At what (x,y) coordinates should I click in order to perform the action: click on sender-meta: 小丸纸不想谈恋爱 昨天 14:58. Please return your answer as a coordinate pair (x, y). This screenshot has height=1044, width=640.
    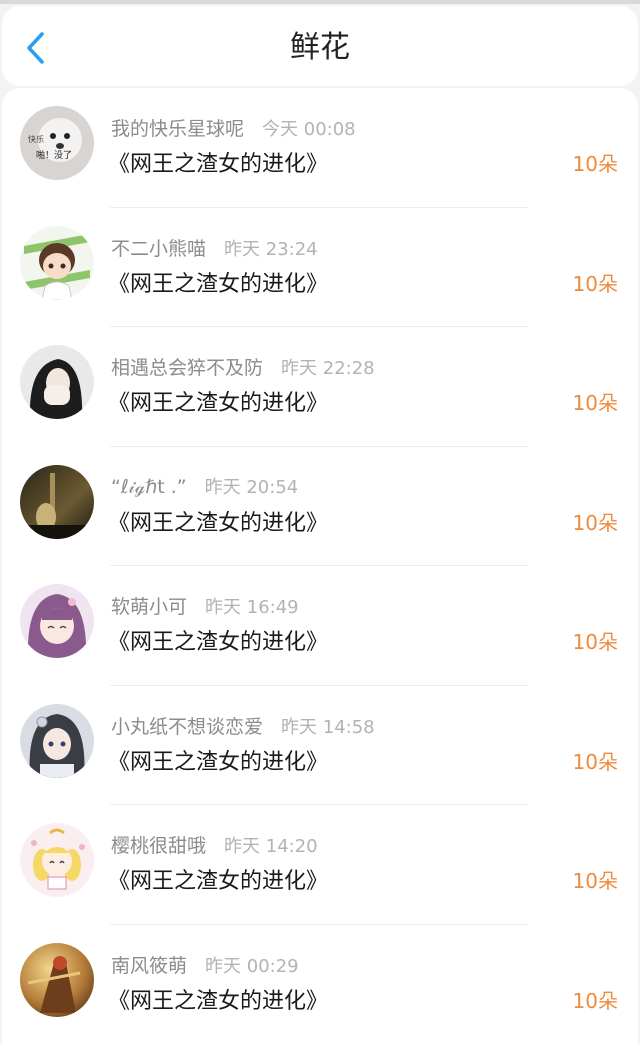
    Looking at the image, I should click on (243, 725).